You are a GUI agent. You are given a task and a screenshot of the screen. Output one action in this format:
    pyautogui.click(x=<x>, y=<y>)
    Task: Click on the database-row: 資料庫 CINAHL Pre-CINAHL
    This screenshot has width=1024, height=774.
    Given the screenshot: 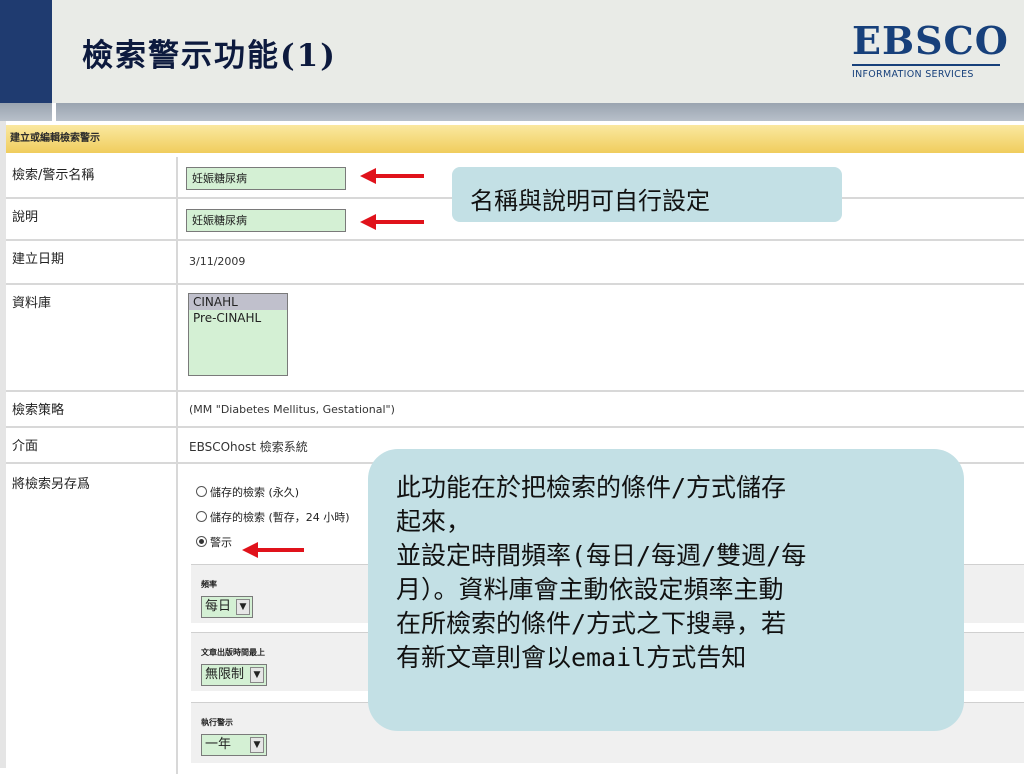 What is the action you would take?
    pyautogui.click(x=515, y=338)
    